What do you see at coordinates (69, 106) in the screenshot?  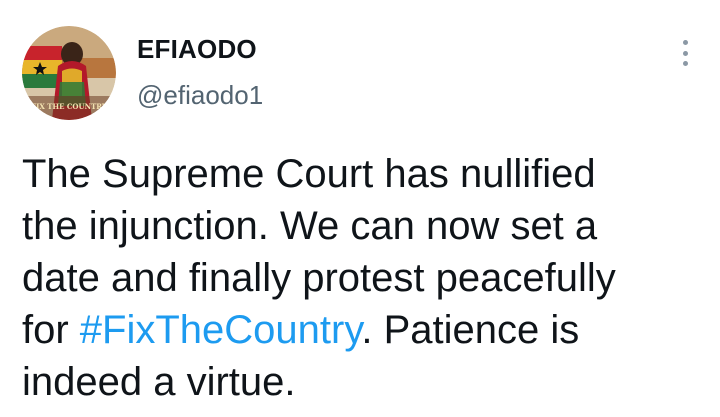 I see `svg-text: FIX THE COUNTRY` at bounding box center [69, 106].